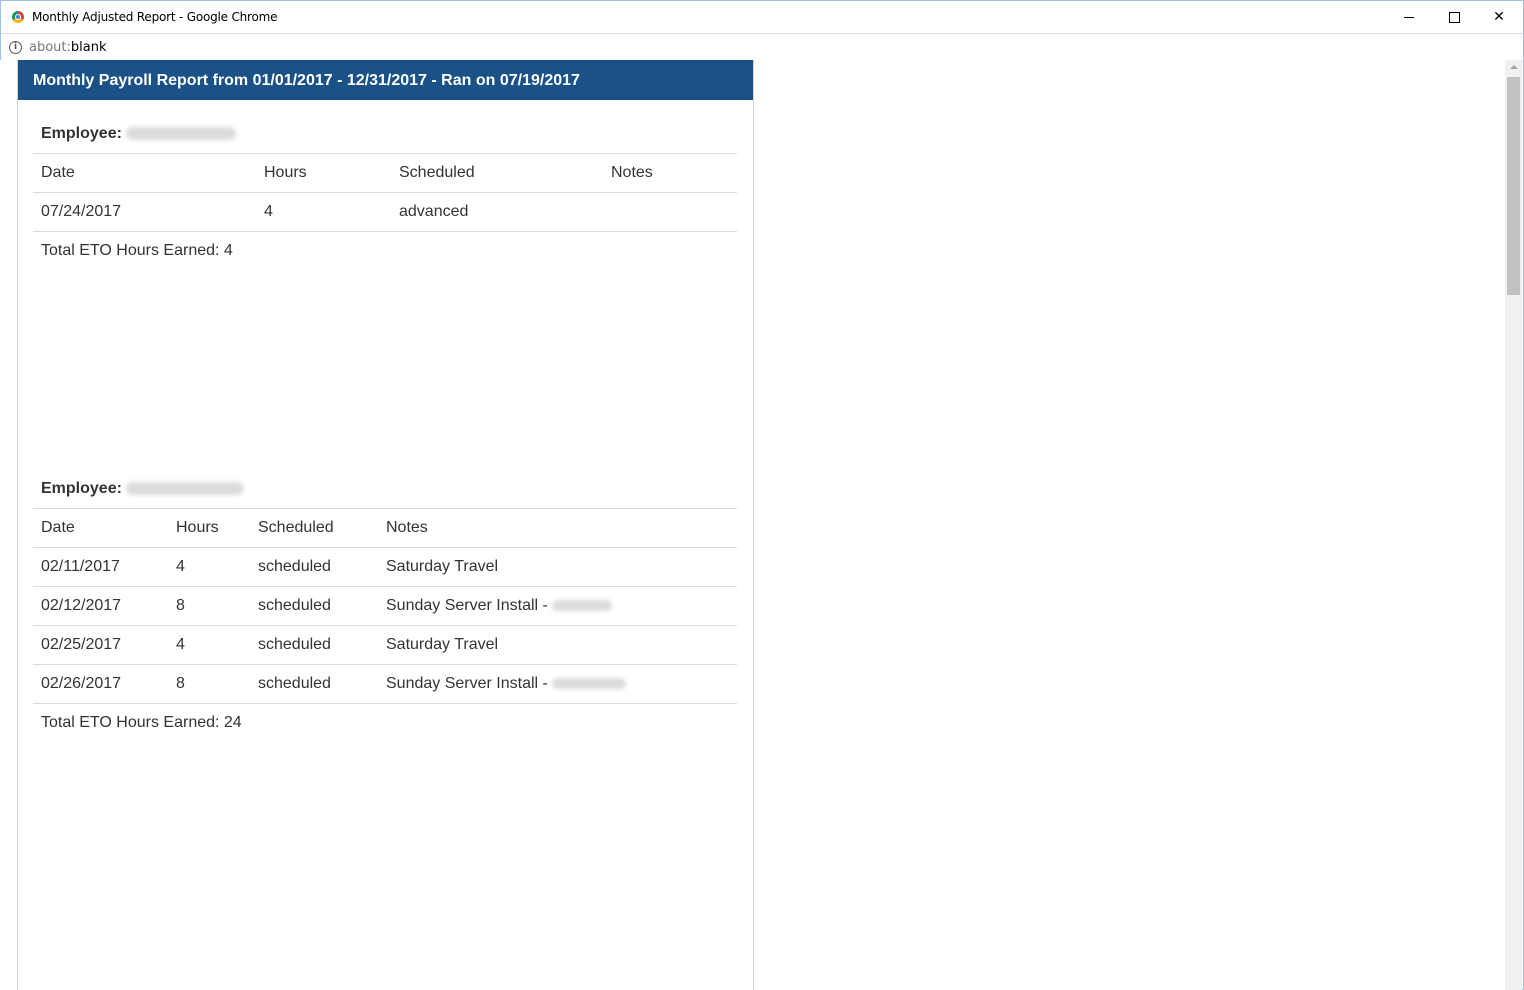 The width and height of the screenshot is (1524, 990). I want to click on cell-date: 07/24/2017, so click(144, 212).